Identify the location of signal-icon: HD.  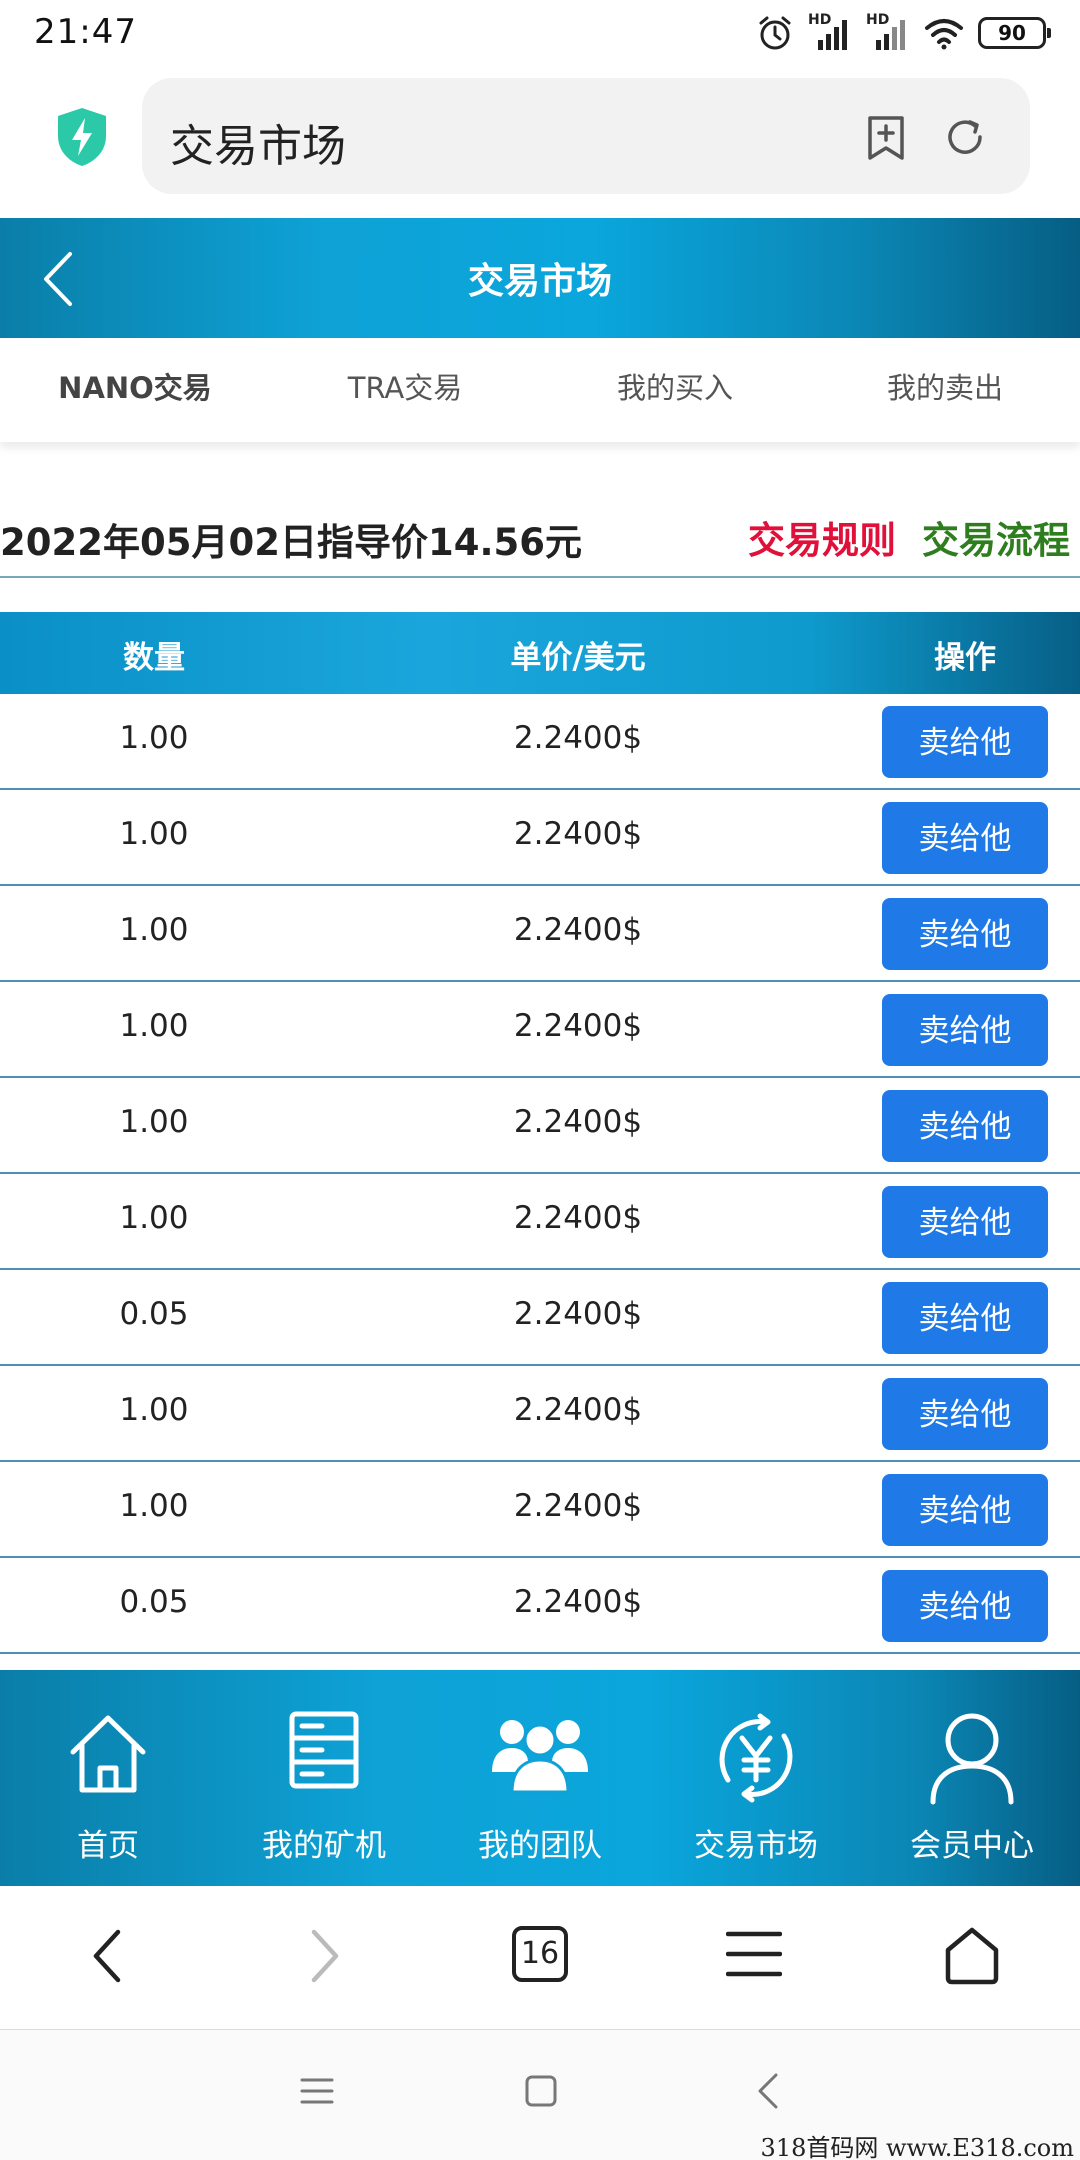
(830, 32).